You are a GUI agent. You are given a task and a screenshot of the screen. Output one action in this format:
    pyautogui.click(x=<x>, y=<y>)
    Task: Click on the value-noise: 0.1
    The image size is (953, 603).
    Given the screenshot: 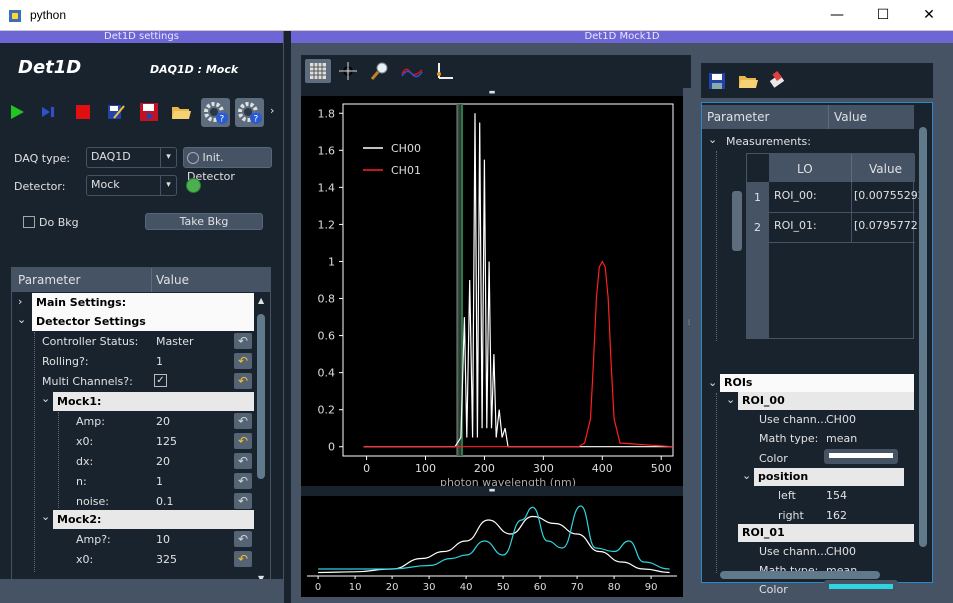 What is the action you would take?
    pyautogui.click(x=165, y=501)
    